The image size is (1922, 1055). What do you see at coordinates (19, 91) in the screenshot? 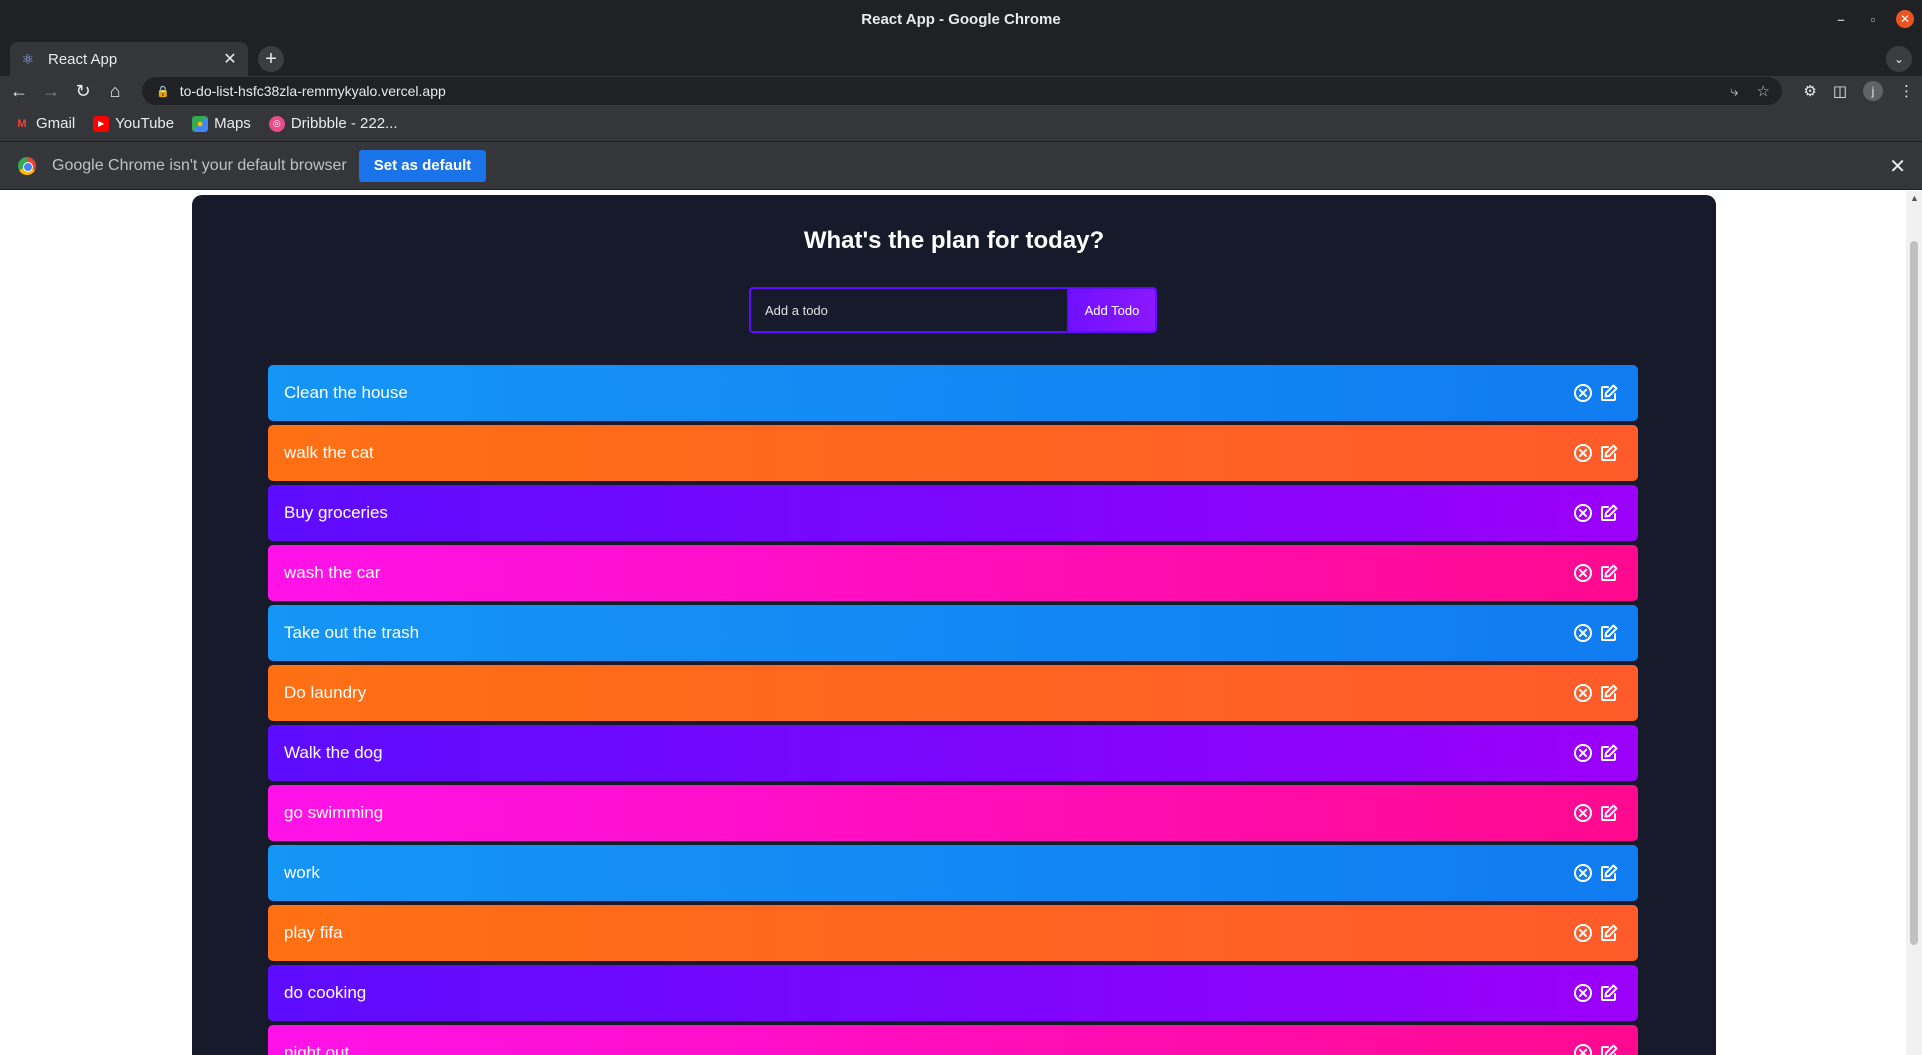
I see `back-icon: ←` at bounding box center [19, 91].